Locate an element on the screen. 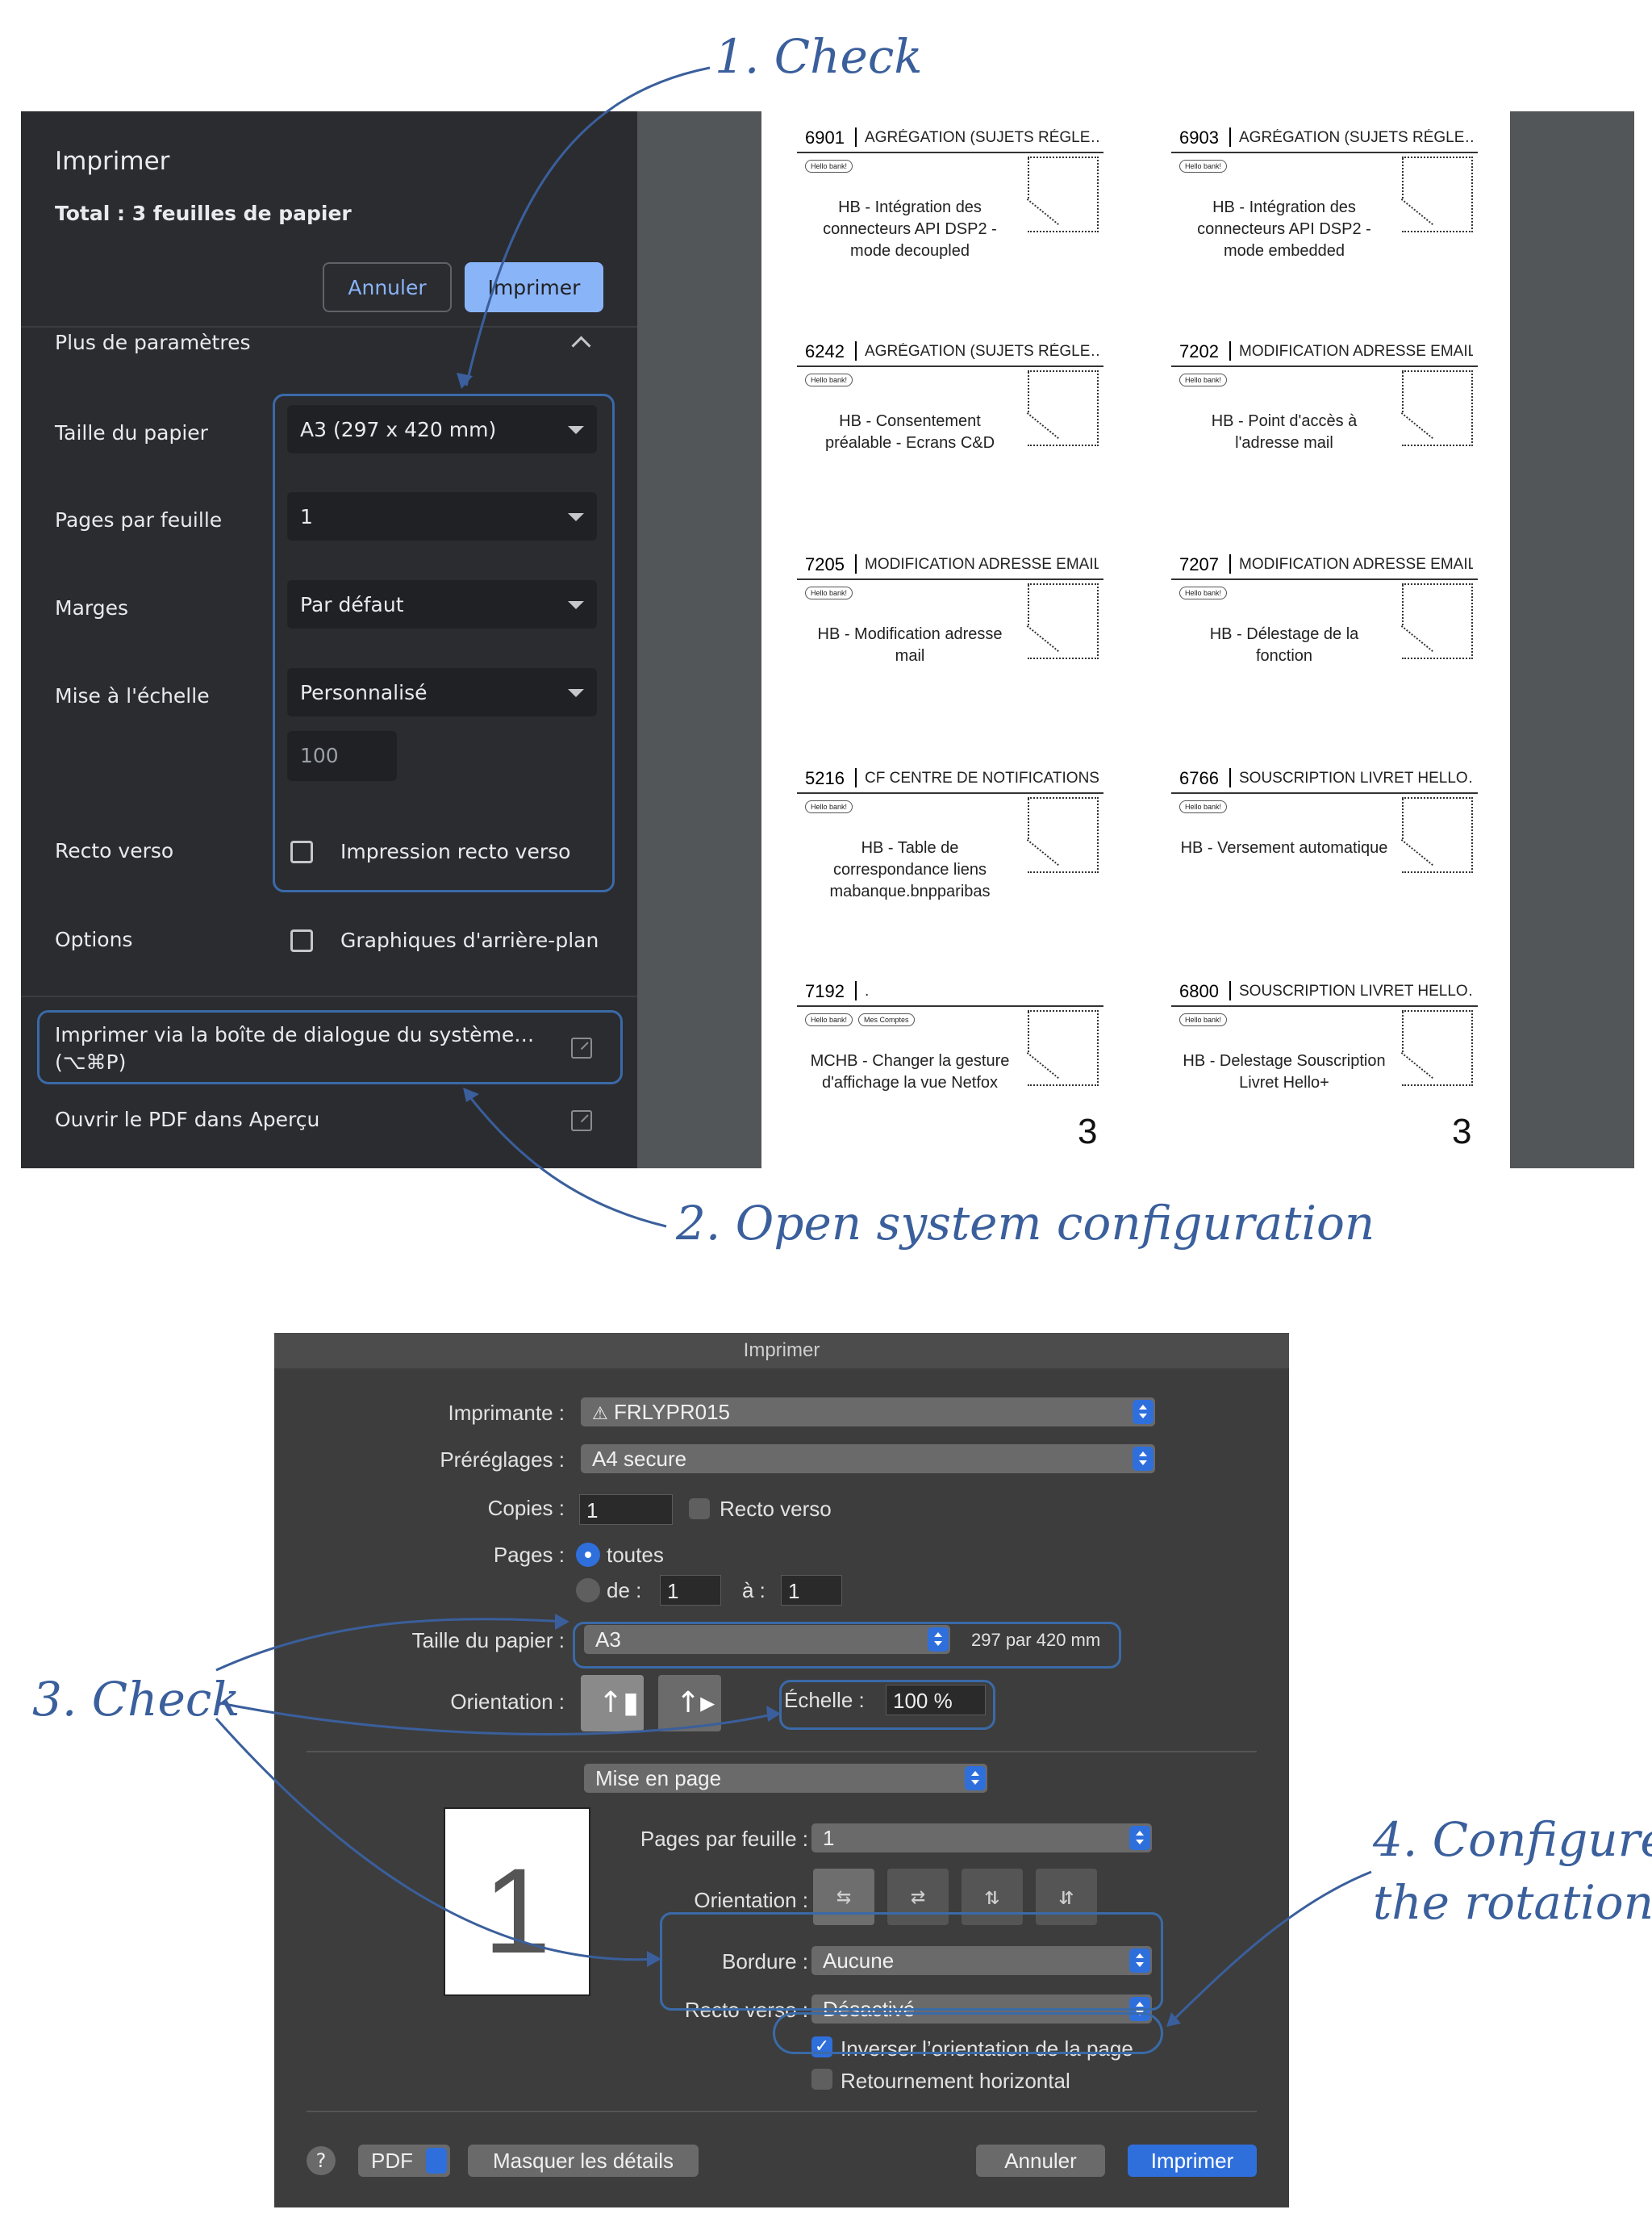 Image resolution: width=1652 pixels, height=2222 pixels. annotation-step1: 1. Check is located at coordinates (819, 56).